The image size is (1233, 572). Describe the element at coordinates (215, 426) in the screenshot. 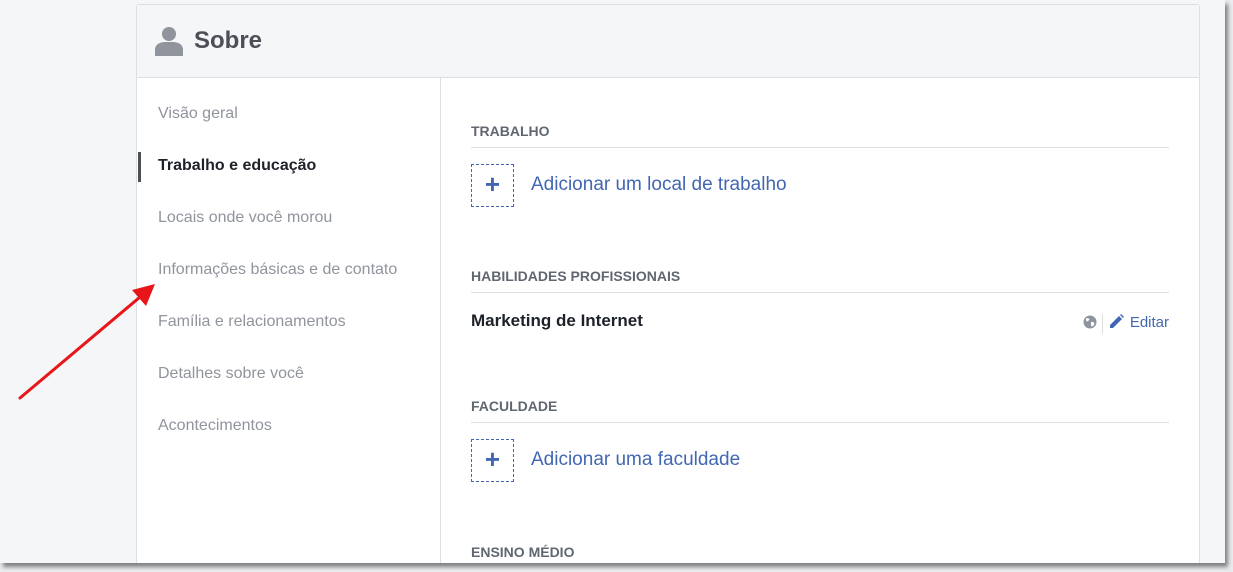

I see `sidebar-item-life-events: Acontecimentos` at that location.